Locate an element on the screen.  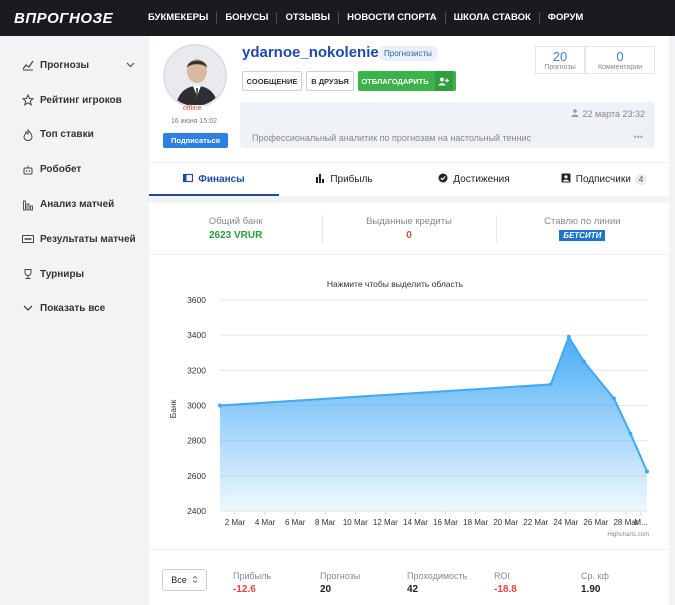
role-badge: Прогнозисты is located at coordinates (408, 53).